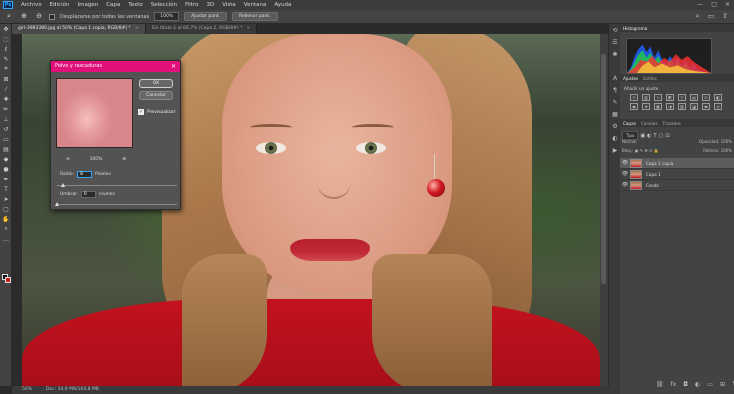 This screenshot has width=734, height=394. What do you see at coordinates (674, 384) in the screenshot?
I see `layer-style-icon: fx` at bounding box center [674, 384].